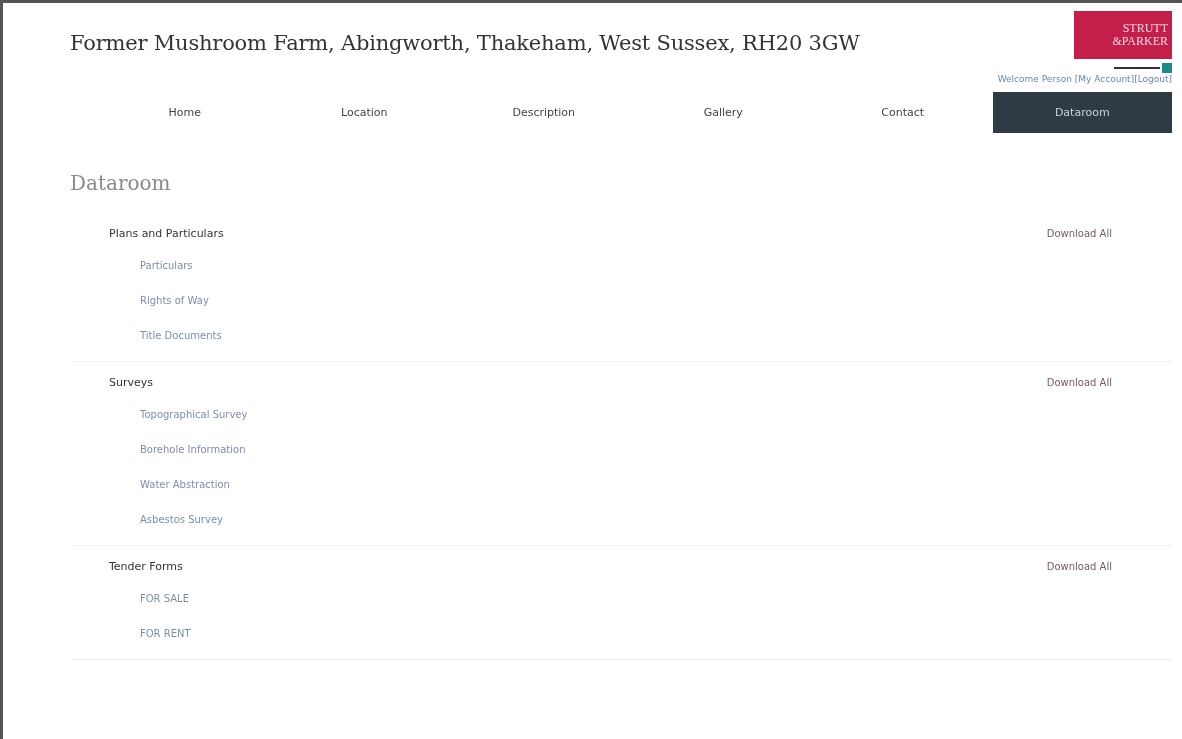 This screenshot has width=1182, height=739. I want to click on document-link: Asbestos Survey, so click(147, 519).